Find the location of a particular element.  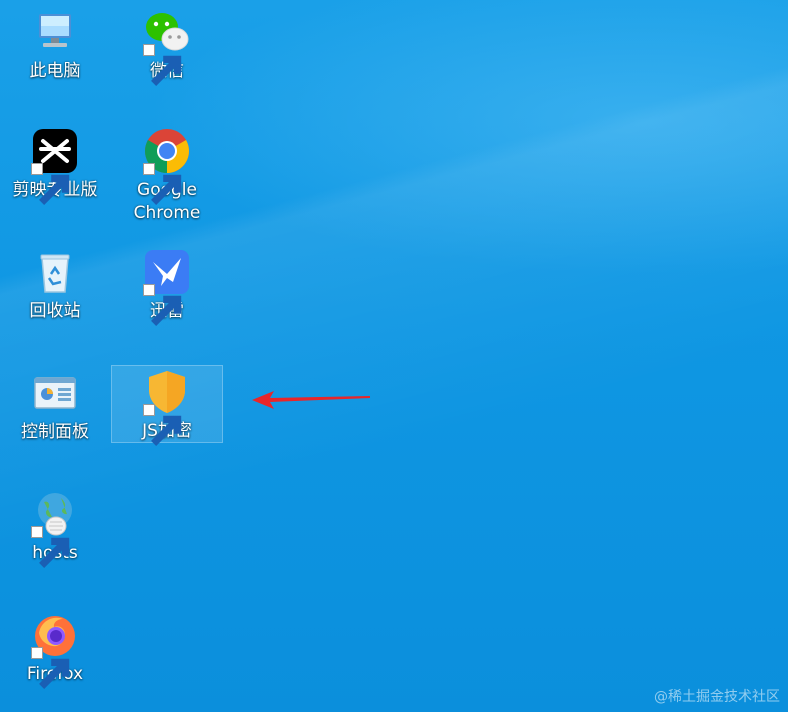

desktop-icon-firefox: Firefox is located at coordinates (55, 650).